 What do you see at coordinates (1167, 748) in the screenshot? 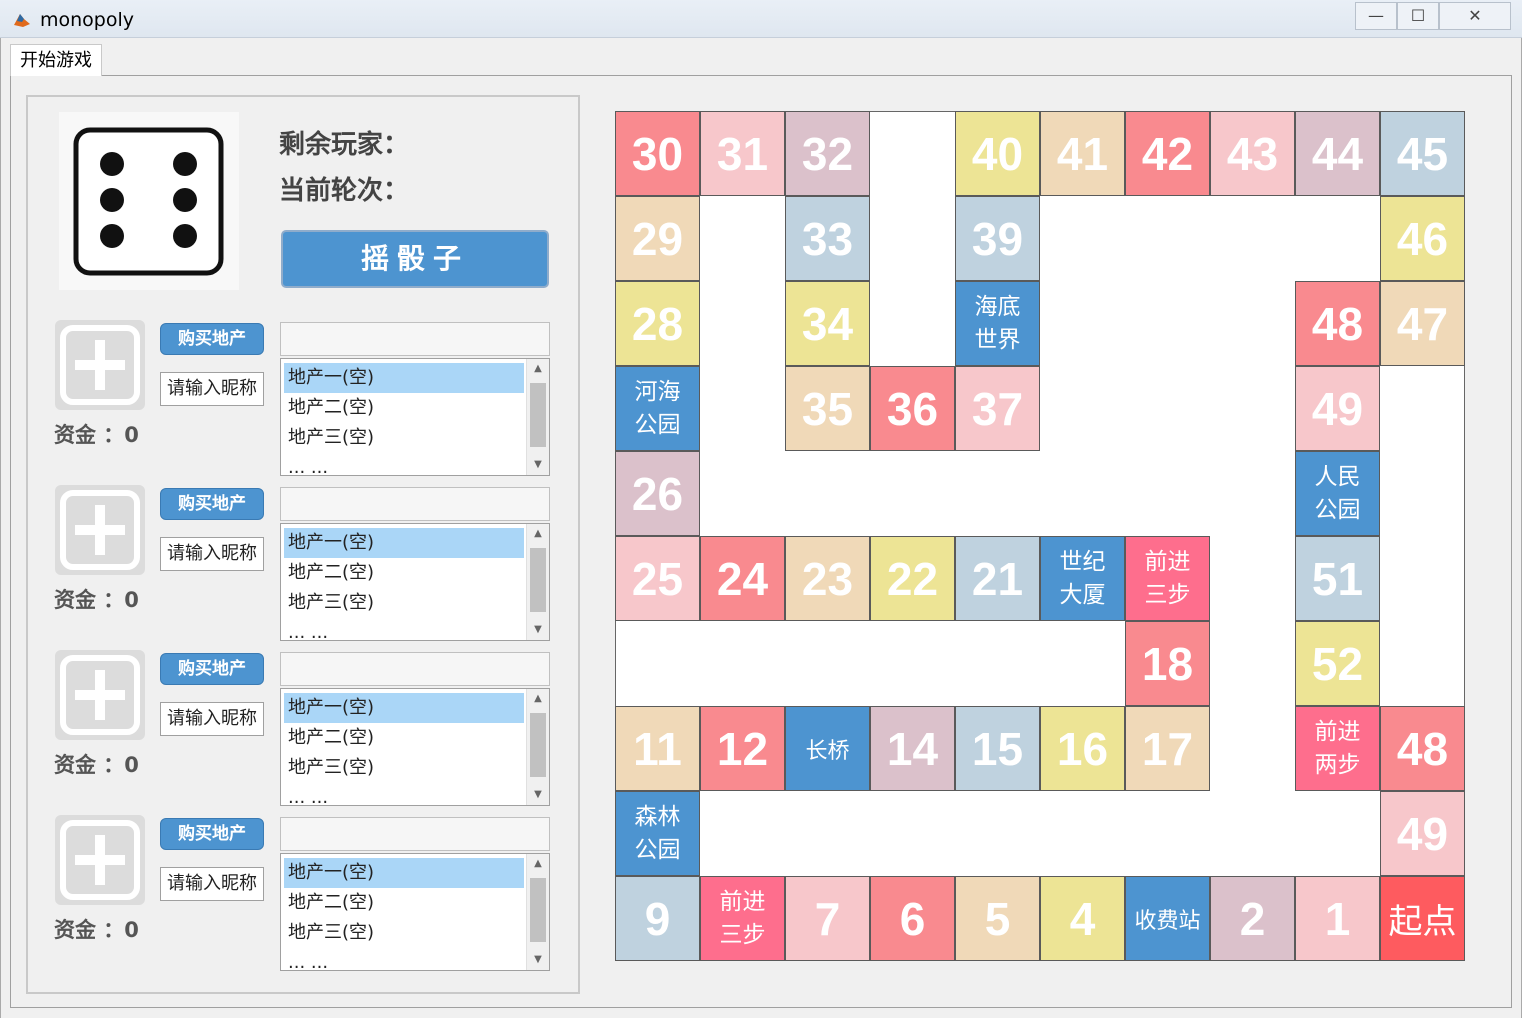
I see `board-cell: 17` at bounding box center [1167, 748].